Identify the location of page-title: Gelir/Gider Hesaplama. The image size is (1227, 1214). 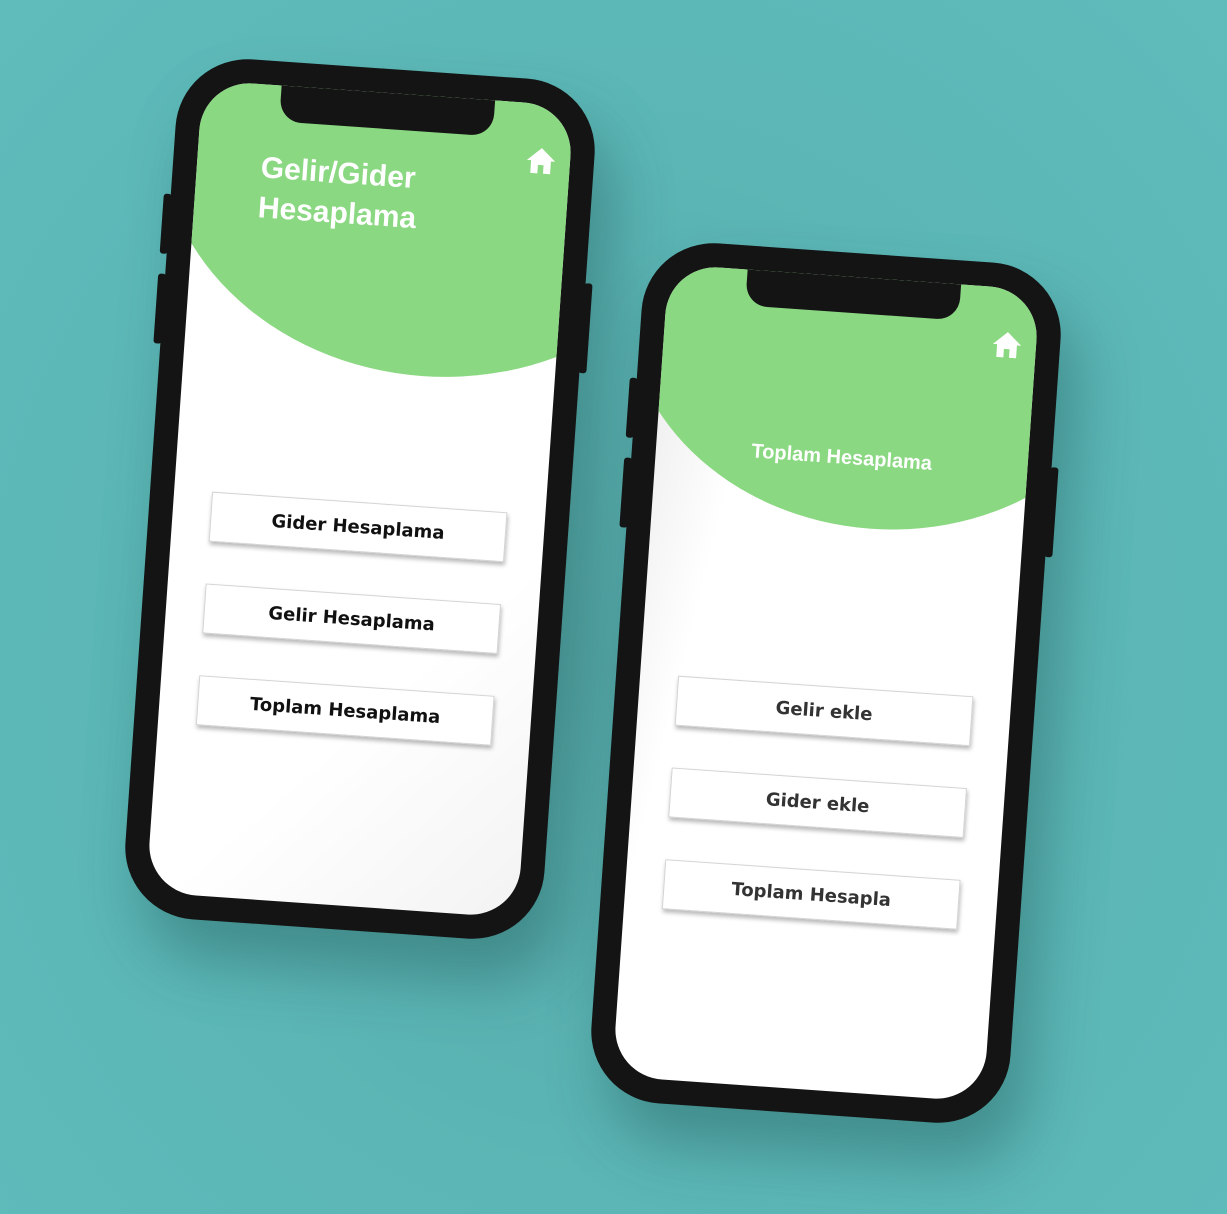
(337, 193).